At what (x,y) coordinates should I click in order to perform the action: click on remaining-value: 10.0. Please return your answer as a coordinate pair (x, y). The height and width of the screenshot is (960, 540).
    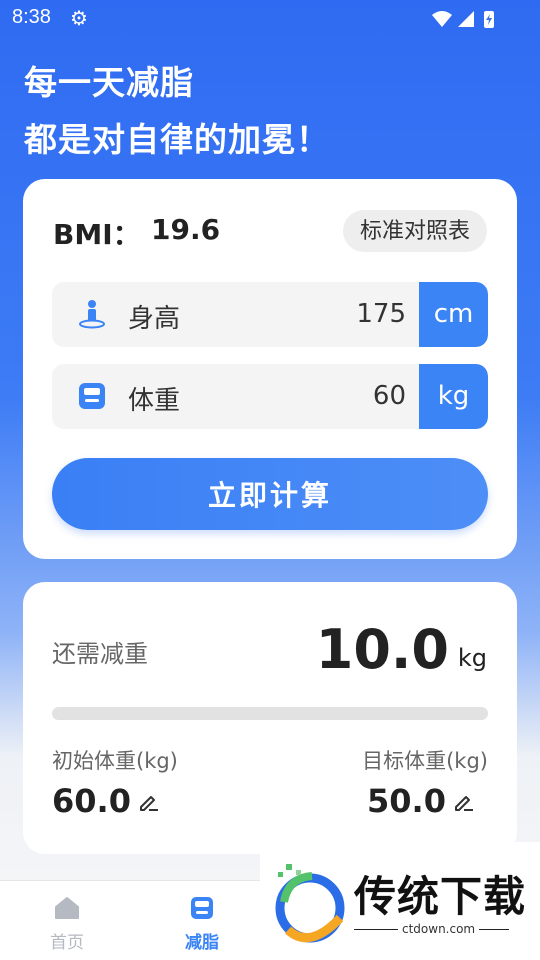
    Looking at the image, I should click on (382, 649).